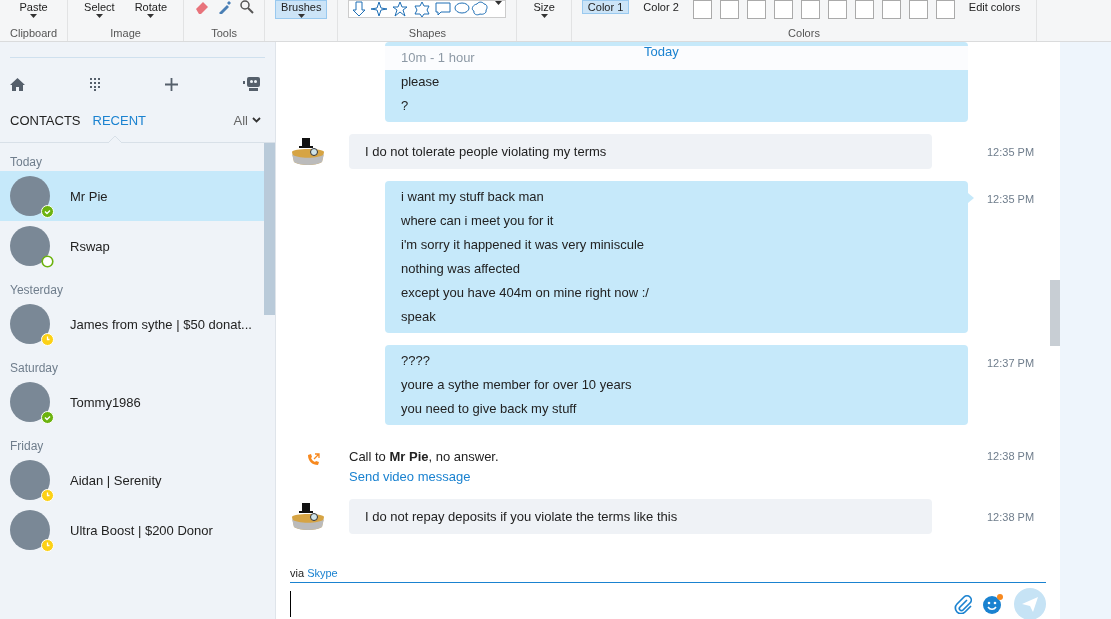 The image size is (1111, 619). I want to click on contact-item: Aidan | Serenity, so click(132, 480).